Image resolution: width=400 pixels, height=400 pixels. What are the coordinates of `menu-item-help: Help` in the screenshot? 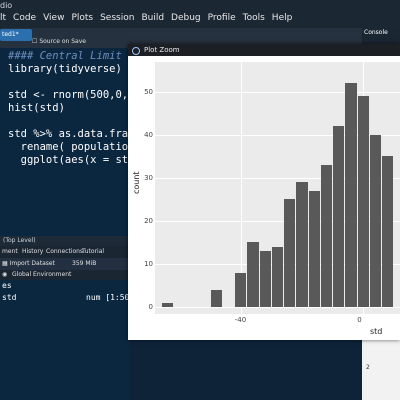 It's located at (282, 18).